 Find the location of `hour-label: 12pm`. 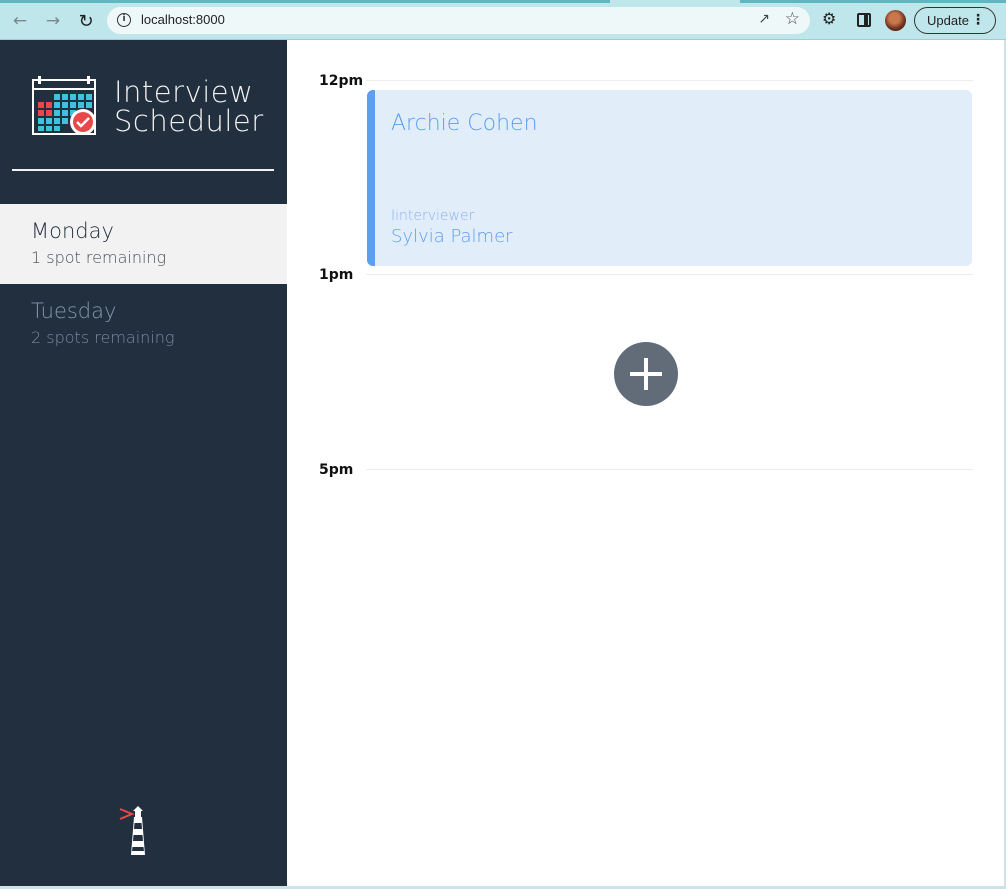

hour-label: 12pm is located at coordinates (341, 81).